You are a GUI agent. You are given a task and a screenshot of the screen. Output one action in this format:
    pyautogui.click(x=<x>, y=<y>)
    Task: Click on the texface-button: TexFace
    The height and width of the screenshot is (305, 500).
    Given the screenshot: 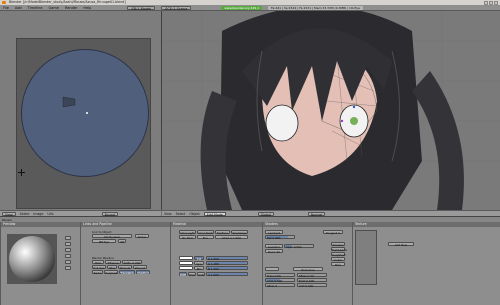 What is the action you would take?
    pyautogui.click(x=222, y=232)
    